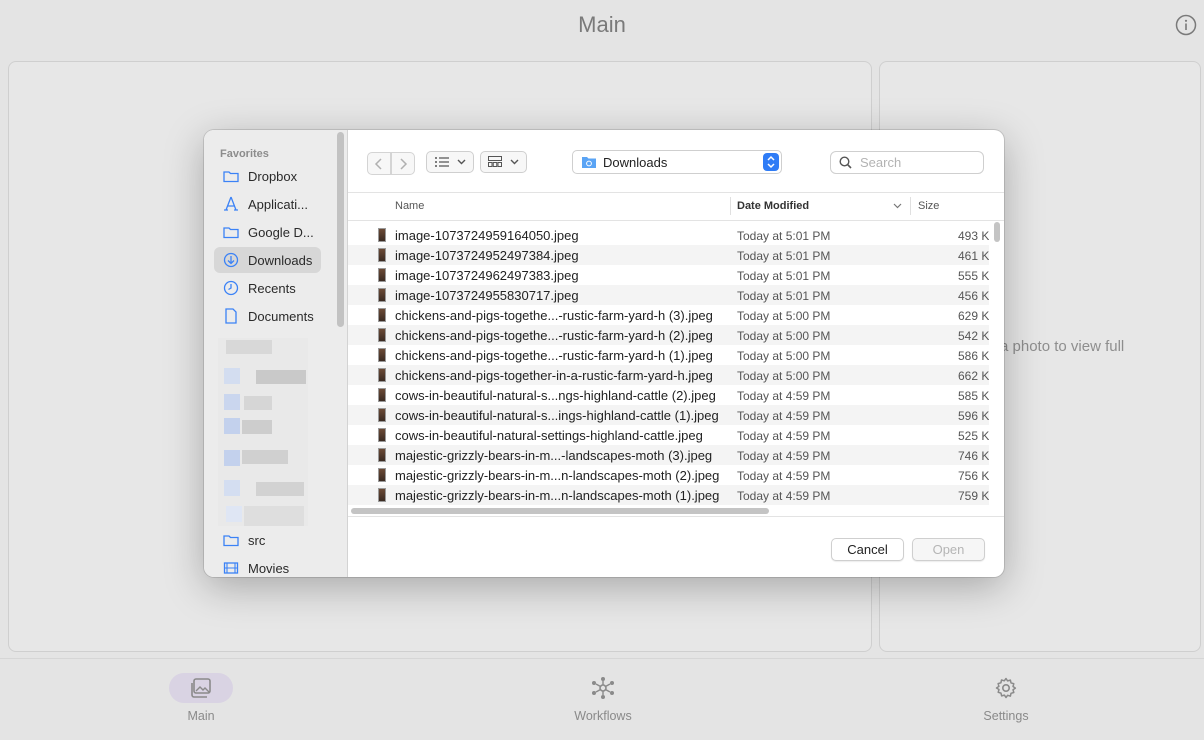 The height and width of the screenshot is (740, 1204). Describe the element at coordinates (201, 698) in the screenshot. I see `tab-main: Main` at that location.